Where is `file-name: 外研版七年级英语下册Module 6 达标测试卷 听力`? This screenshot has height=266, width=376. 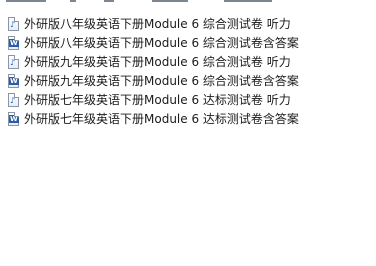 file-name: 外研版七年级英语下册Module 6 达标测试卷 听力 is located at coordinates (157, 100).